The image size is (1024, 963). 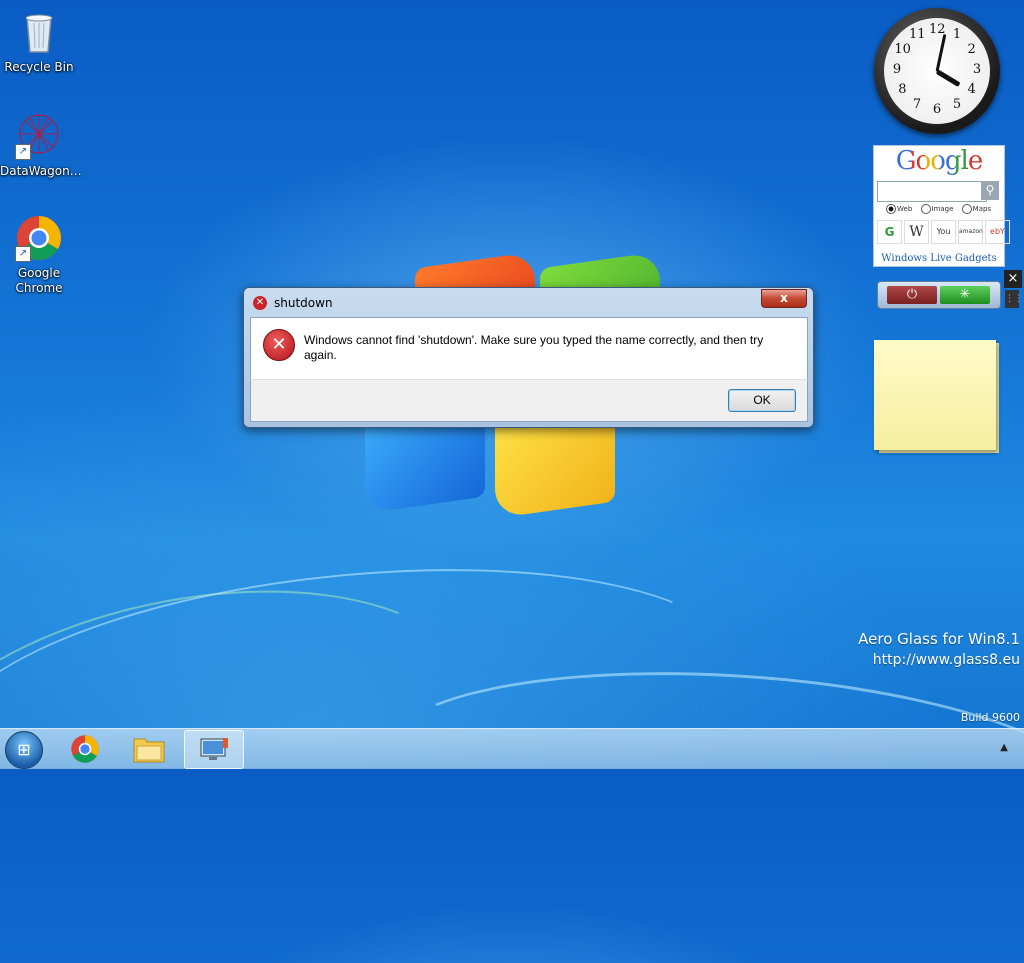 I want to click on gadget-drag-handle-icon: ⋮⋮, so click(x=1014, y=299).